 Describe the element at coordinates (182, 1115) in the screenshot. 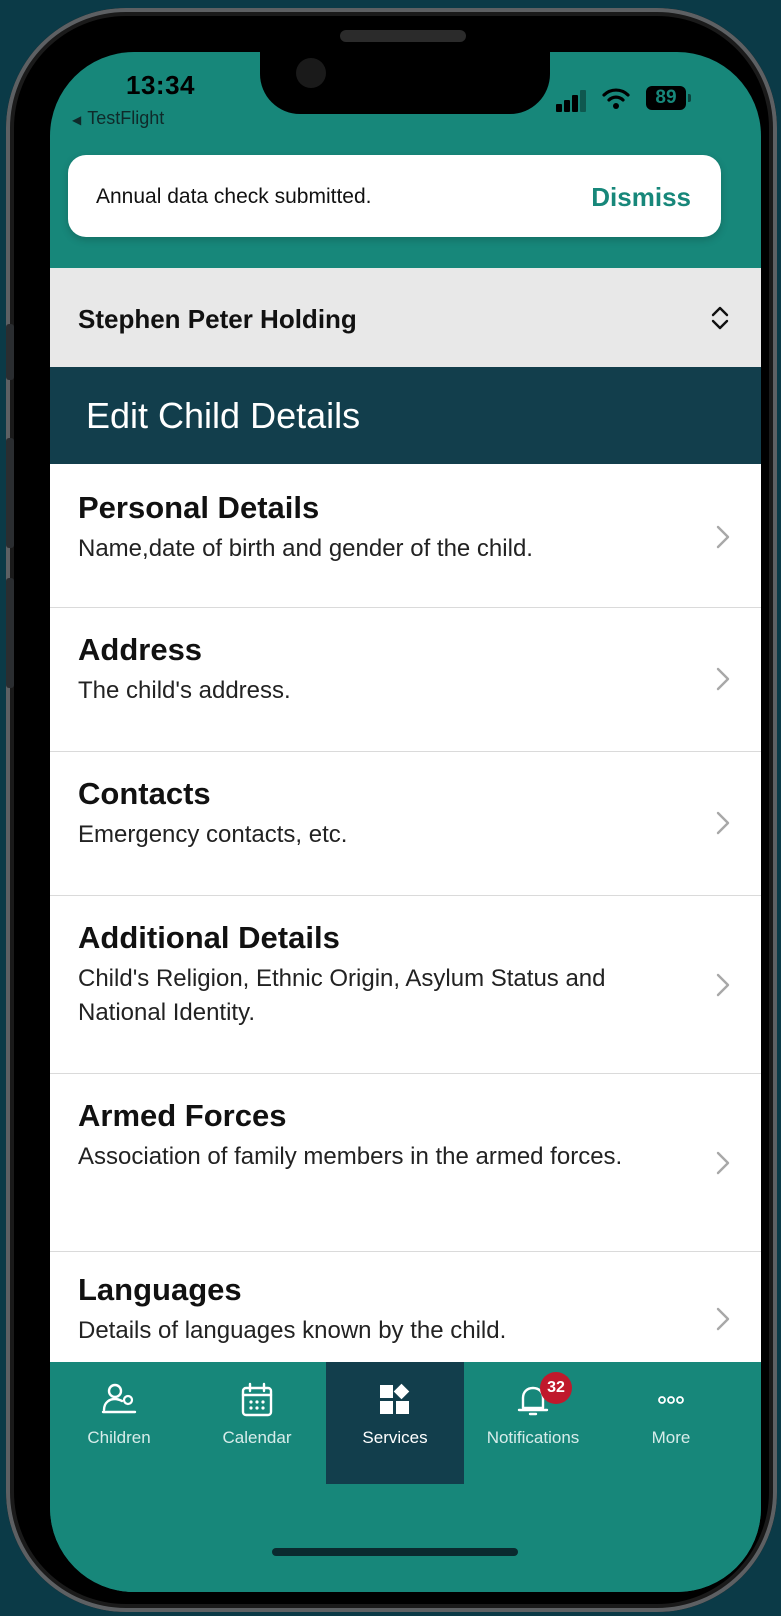

I see `list-item-title: Armed Forces` at that location.